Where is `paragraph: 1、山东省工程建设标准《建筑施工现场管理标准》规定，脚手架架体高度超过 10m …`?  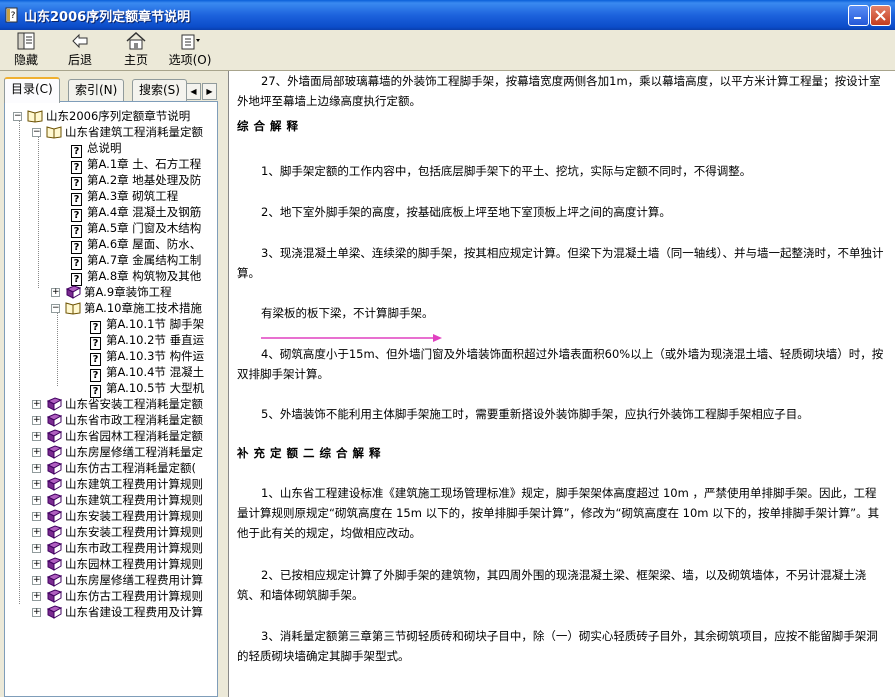 paragraph: 1、山东省工程建设标准《建筑施工现场管理标准》规定，脚手架架体高度超过 10m … is located at coordinates (558, 513).